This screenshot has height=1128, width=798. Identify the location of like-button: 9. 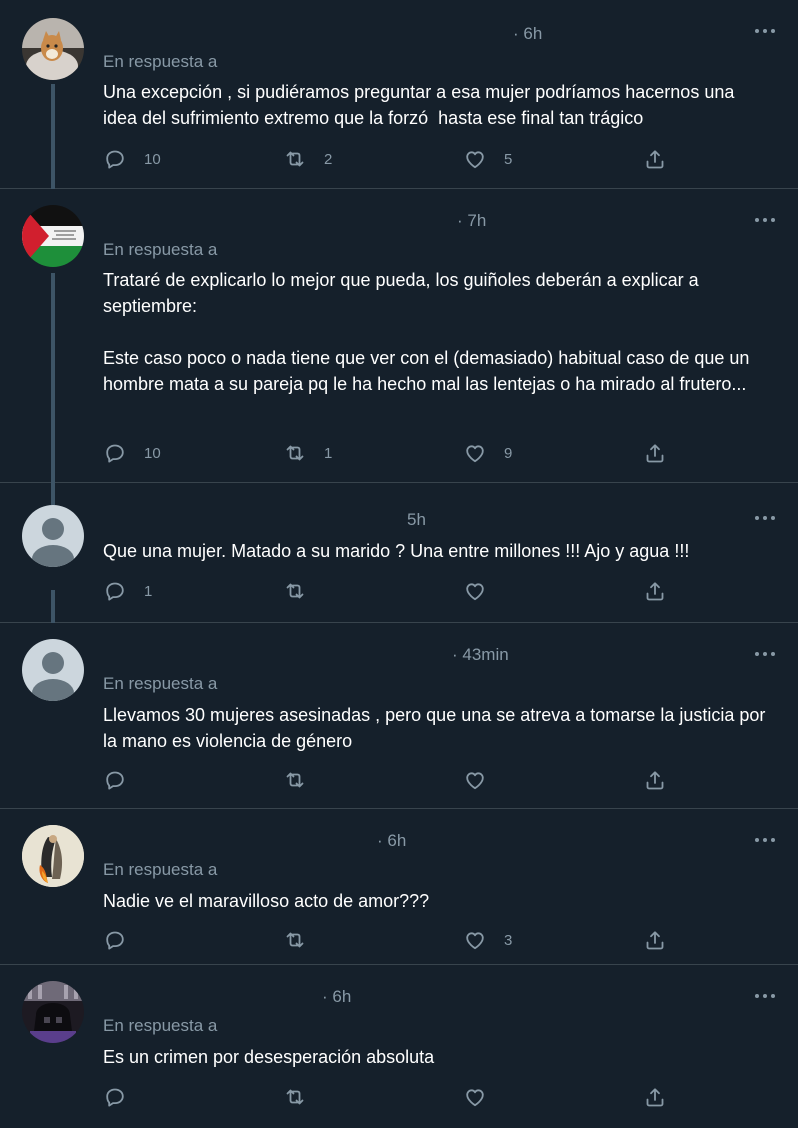
(487, 453).